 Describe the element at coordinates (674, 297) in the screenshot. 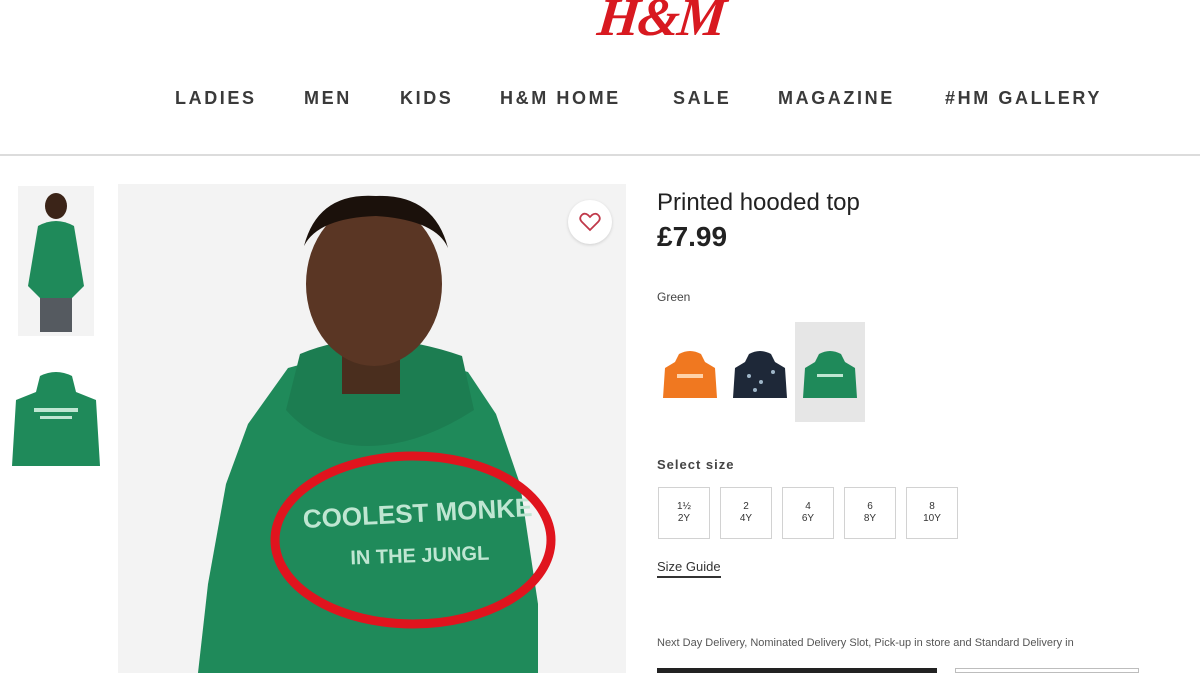

I see `selected-color-label: Green` at that location.